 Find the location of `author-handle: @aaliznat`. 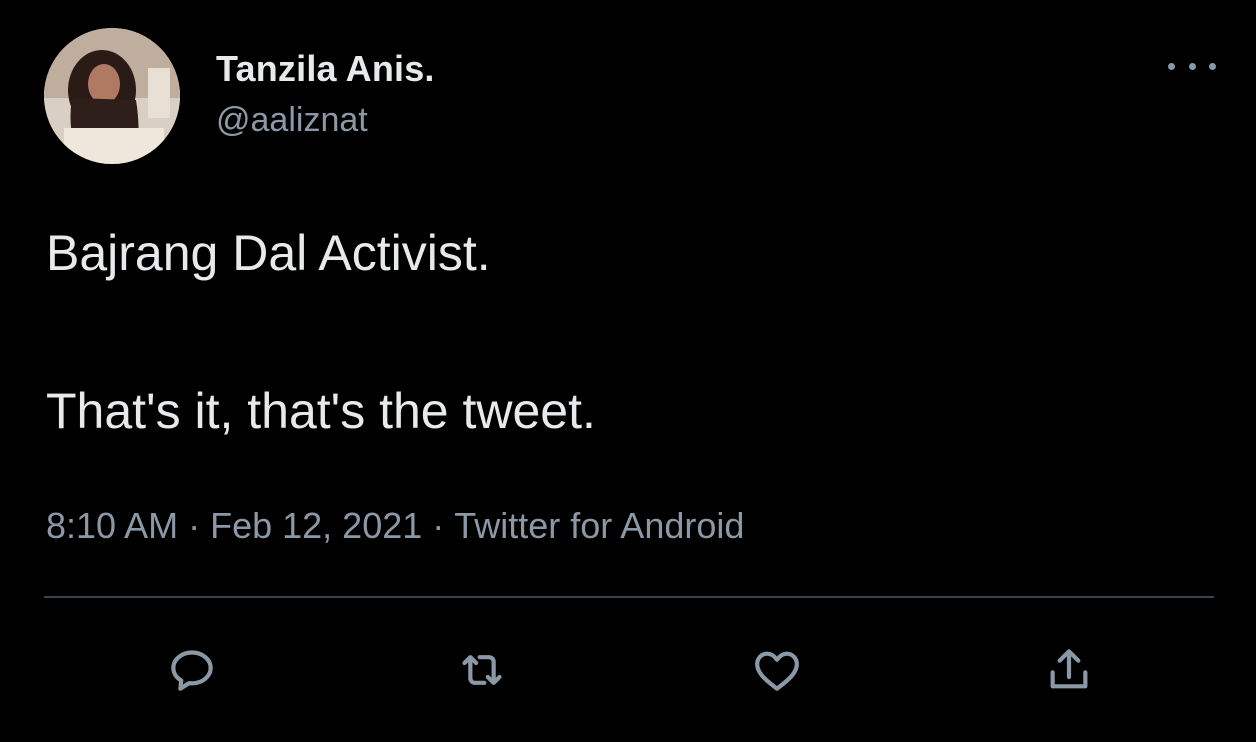

author-handle: @aaliznat is located at coordinates (292, 120).